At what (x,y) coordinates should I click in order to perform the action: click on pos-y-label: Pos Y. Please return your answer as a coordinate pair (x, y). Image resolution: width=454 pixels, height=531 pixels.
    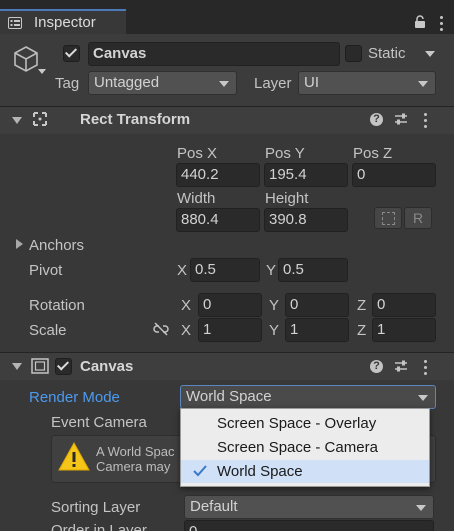
    Looking at the image, I should click on (285, 153).